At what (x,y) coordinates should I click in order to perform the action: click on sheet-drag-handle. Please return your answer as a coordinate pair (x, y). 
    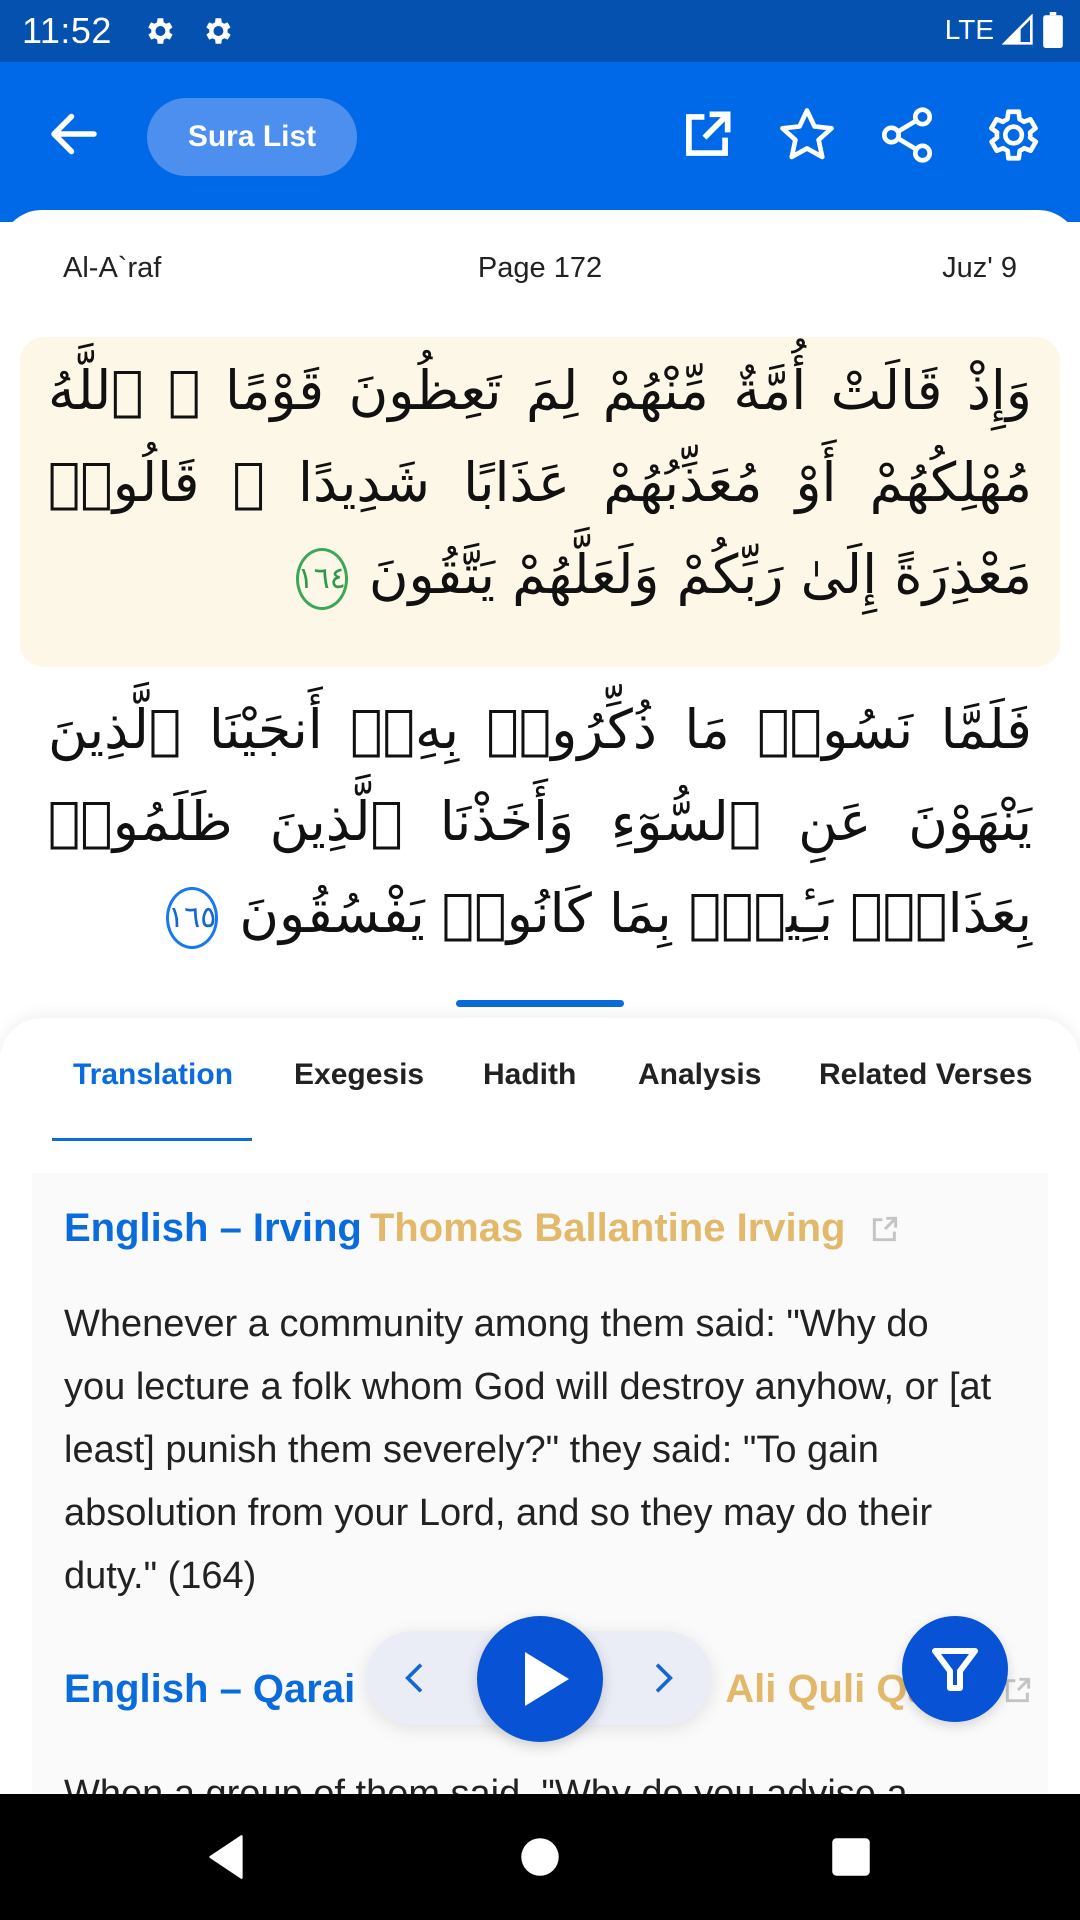
    Looking at the image, I should click on (540, 1003).